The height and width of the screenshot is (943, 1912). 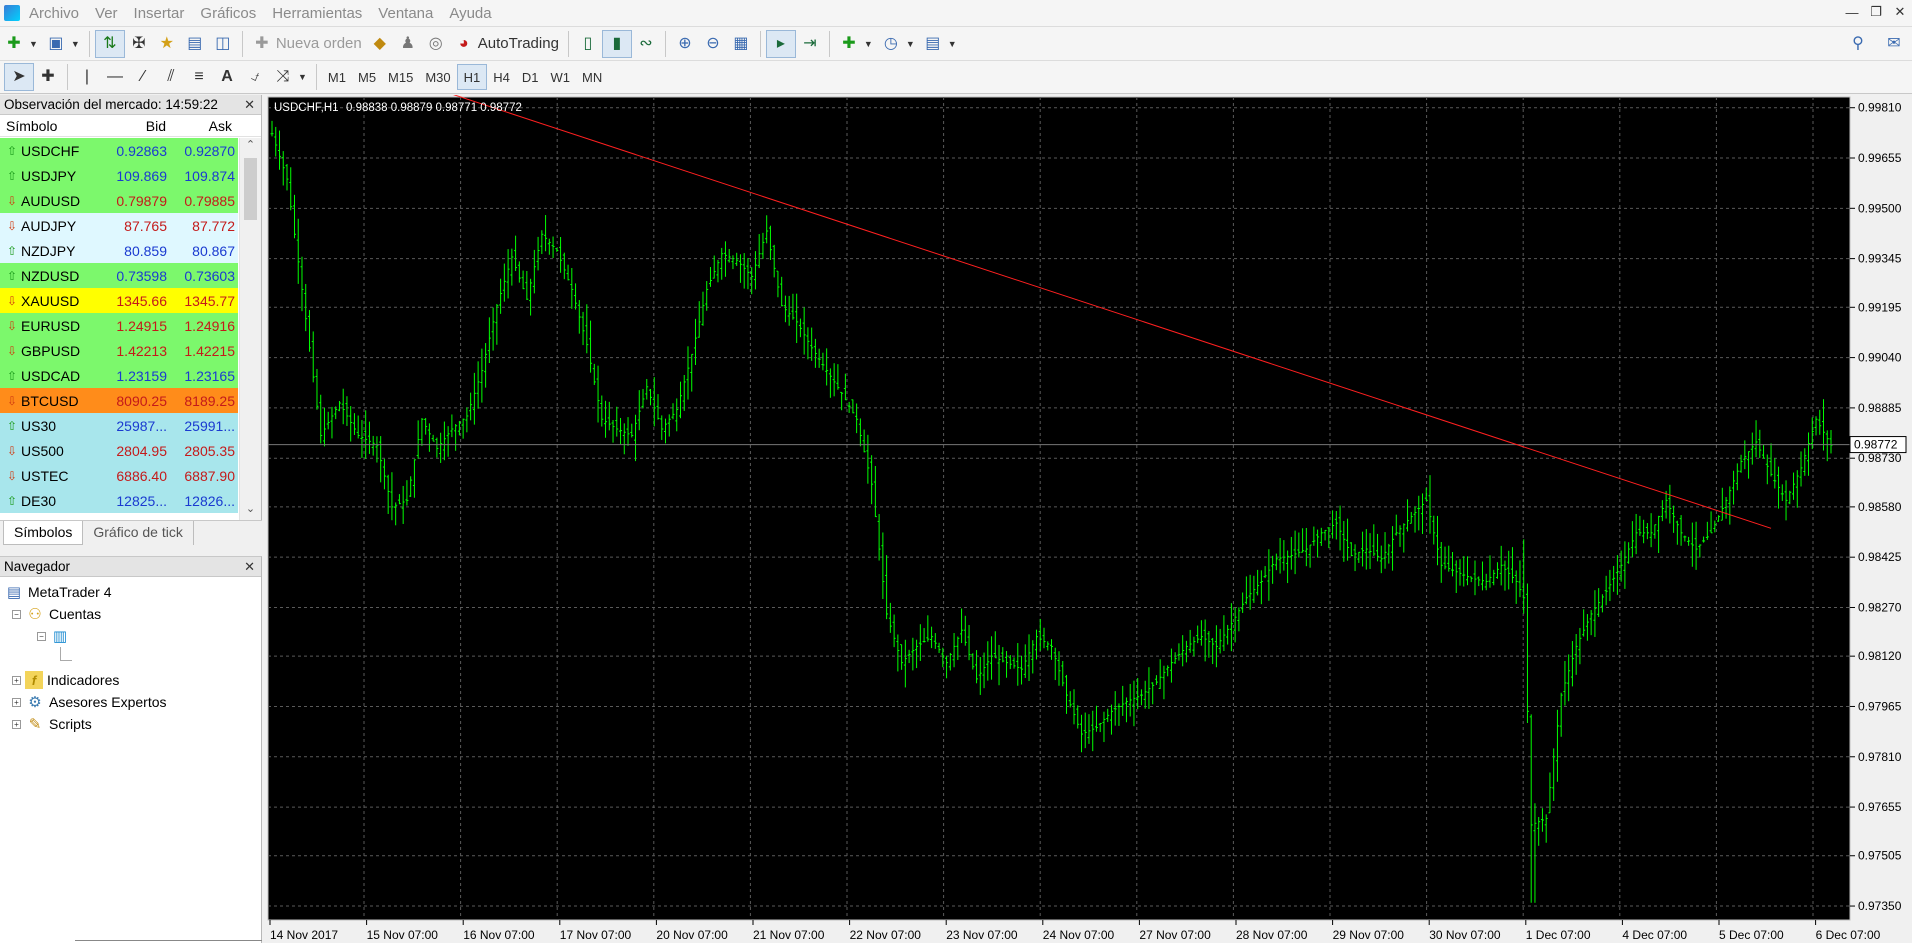 What do you see at coordinates (109, 43) in the screenshot?
I see `market-watch-toggle: ⇅` at bounding box center [109, 43].